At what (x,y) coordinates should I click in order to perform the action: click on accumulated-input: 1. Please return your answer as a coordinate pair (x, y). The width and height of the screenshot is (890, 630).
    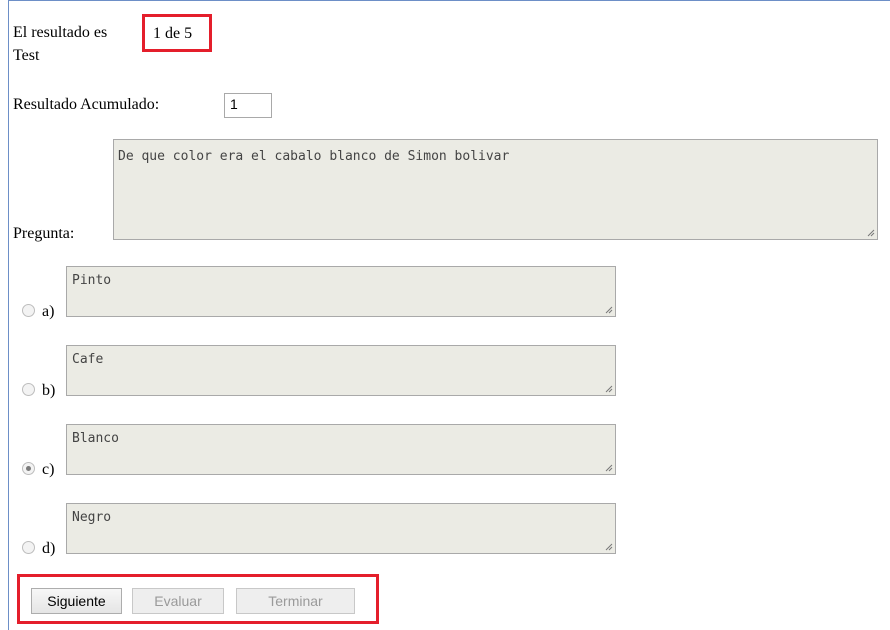
    Looking at the image, I should click on (248, 105).